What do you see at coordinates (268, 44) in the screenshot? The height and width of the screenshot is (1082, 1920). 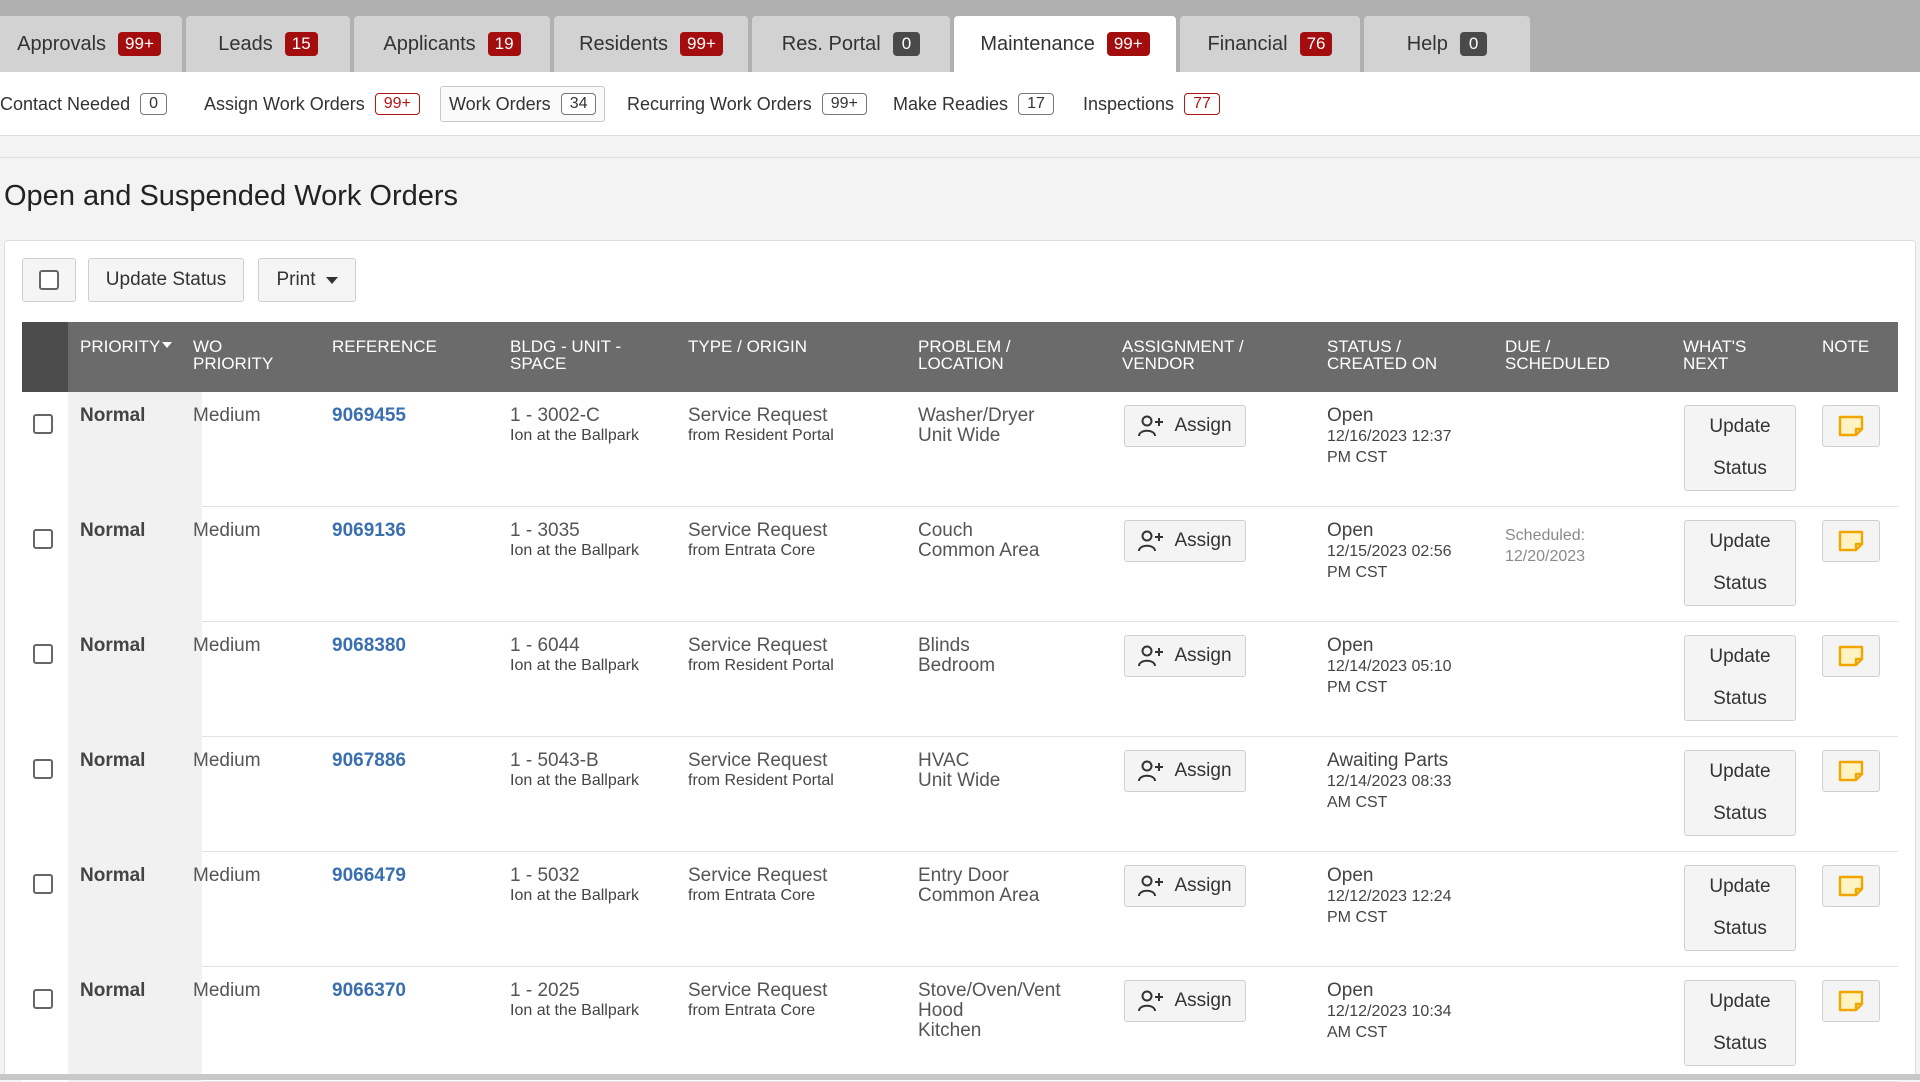 I see `tab-leads: Leads 15` at bounding box center [268, 44].